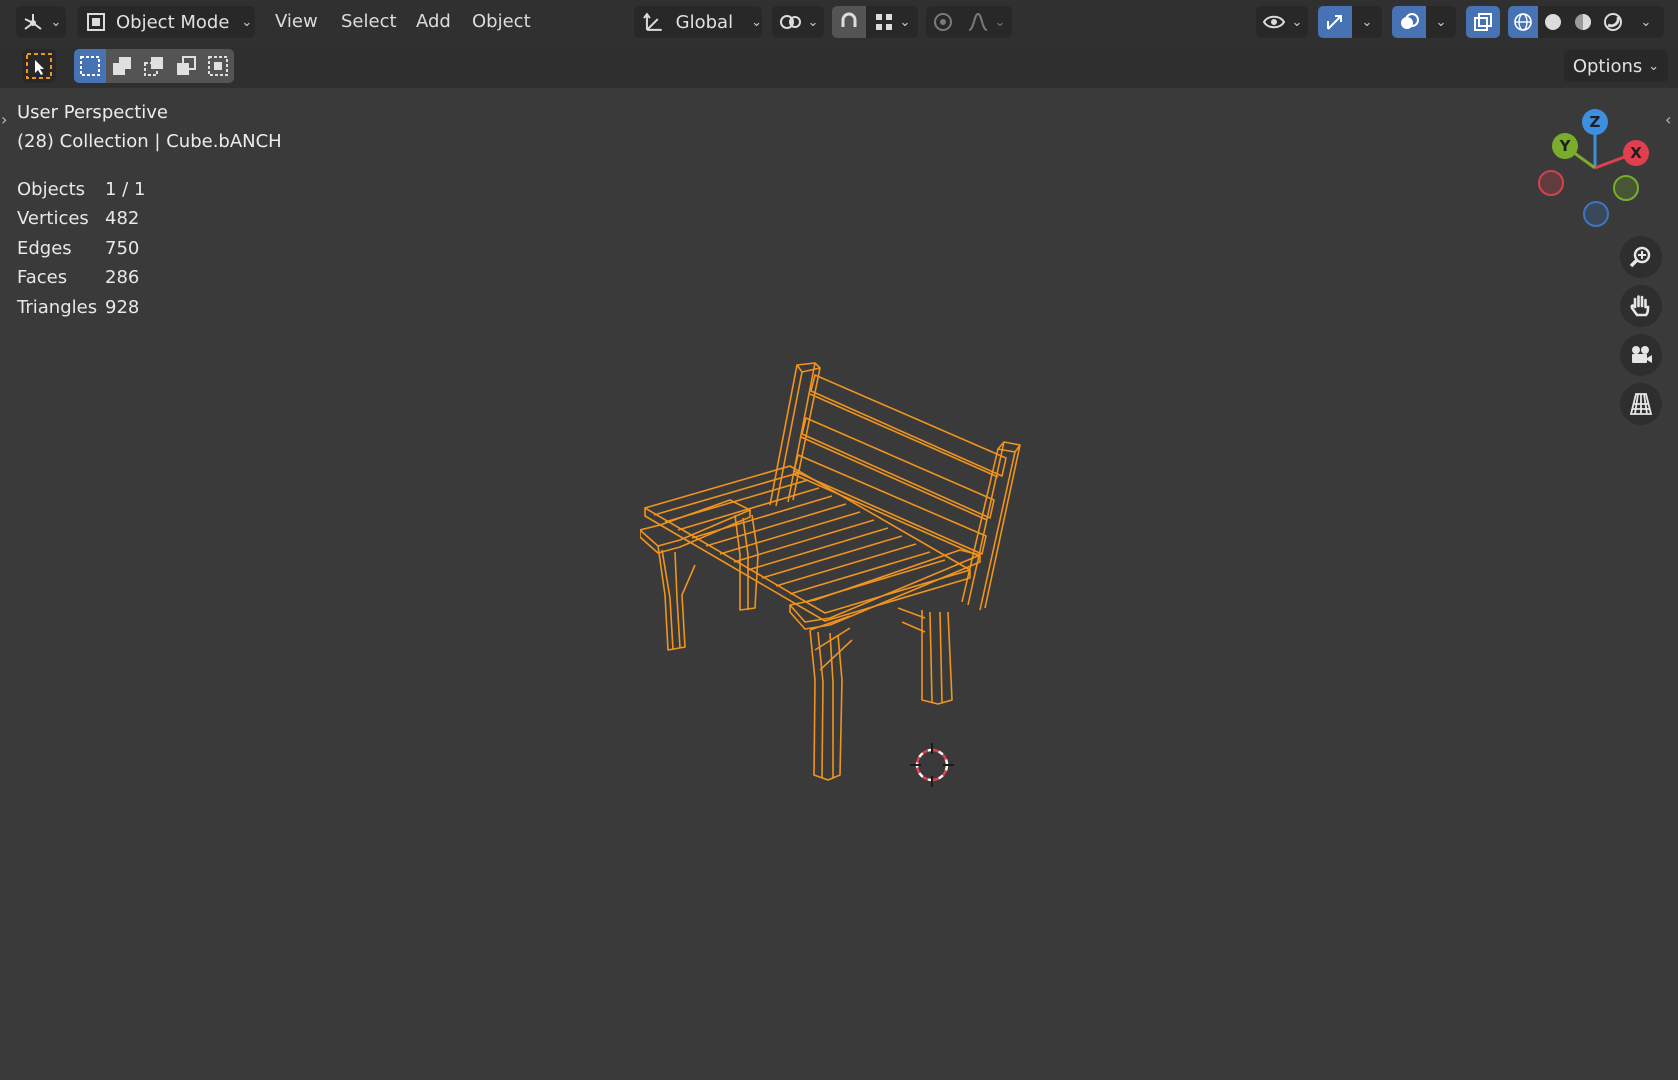  I want to click on selection-mode-intersect, so click(218, 66).